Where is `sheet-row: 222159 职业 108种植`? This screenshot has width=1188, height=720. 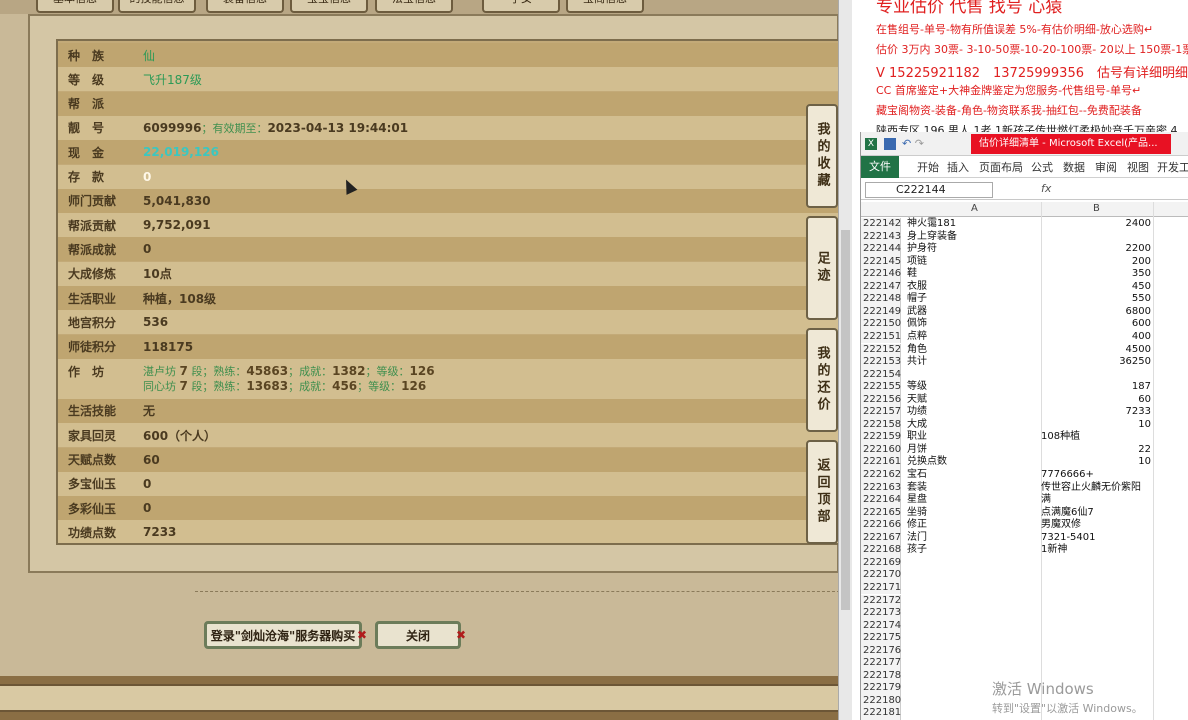
sheet-row: 222159 职业 108种植 is located at coordinates (1024, 437).